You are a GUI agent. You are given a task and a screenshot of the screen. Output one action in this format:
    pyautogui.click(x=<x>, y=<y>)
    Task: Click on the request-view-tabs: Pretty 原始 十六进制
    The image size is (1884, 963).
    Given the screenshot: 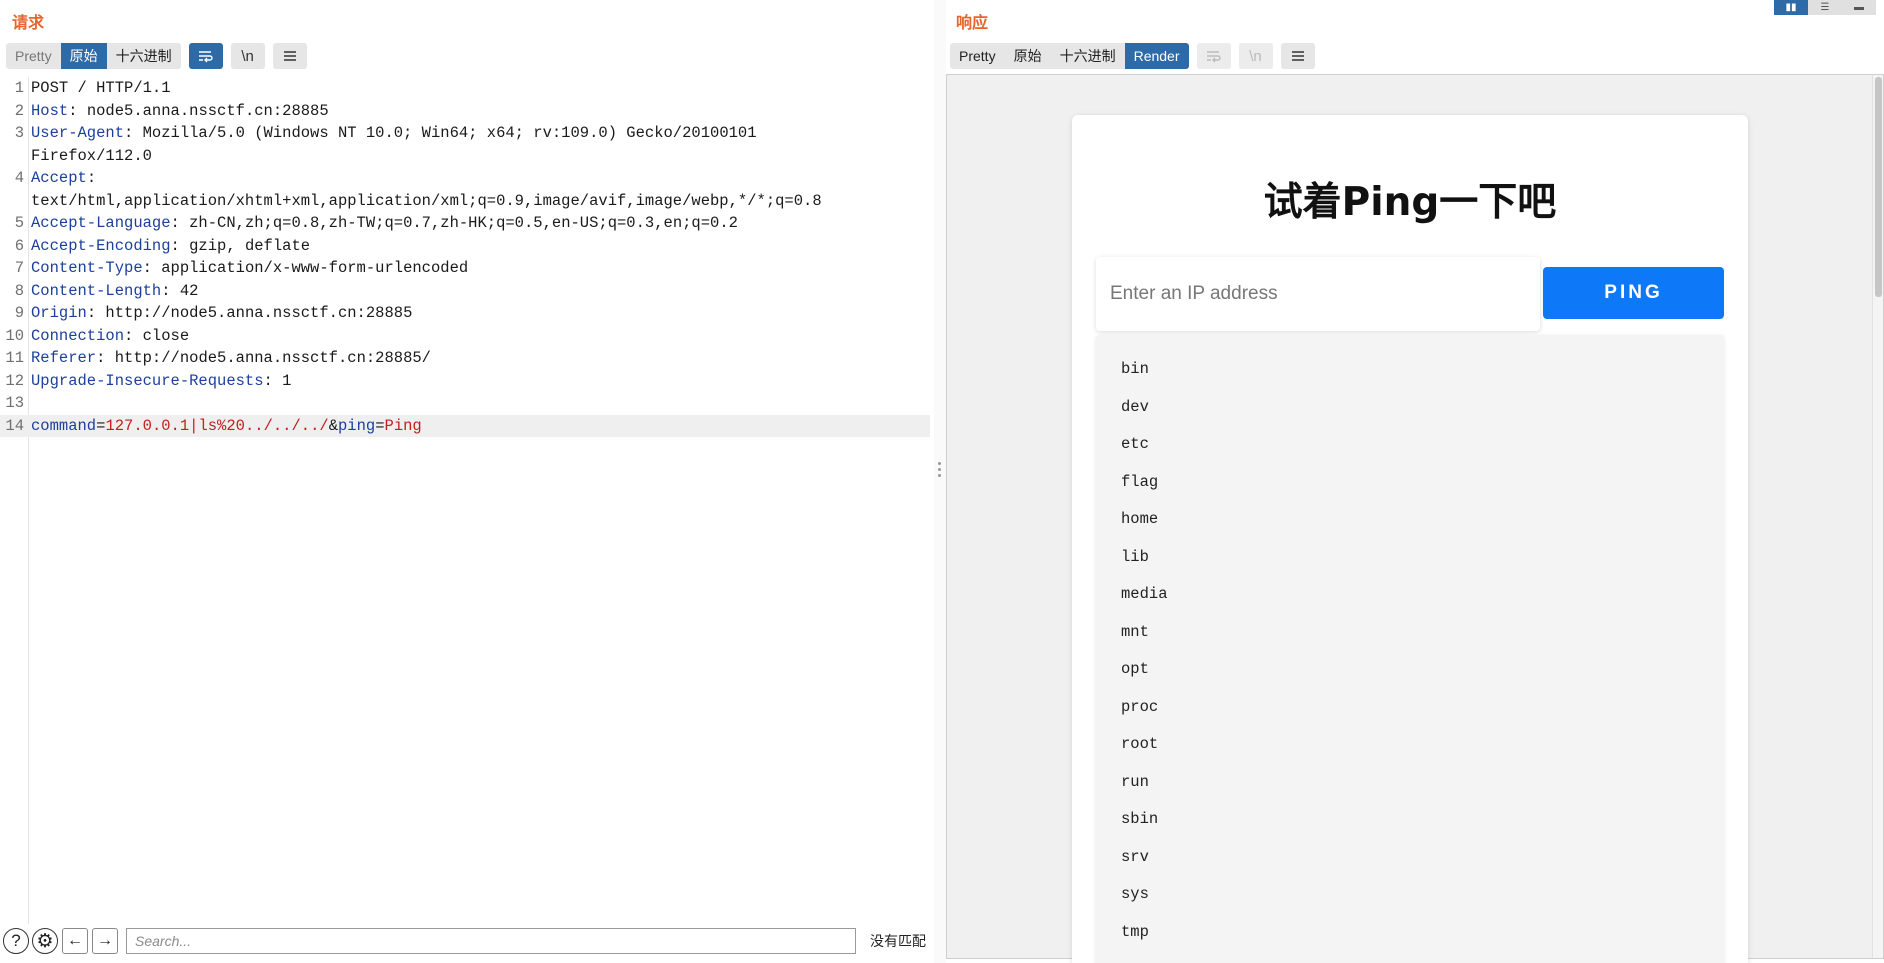 What is the action you would take?
    pyautogui.click(x=93, y=56)
    